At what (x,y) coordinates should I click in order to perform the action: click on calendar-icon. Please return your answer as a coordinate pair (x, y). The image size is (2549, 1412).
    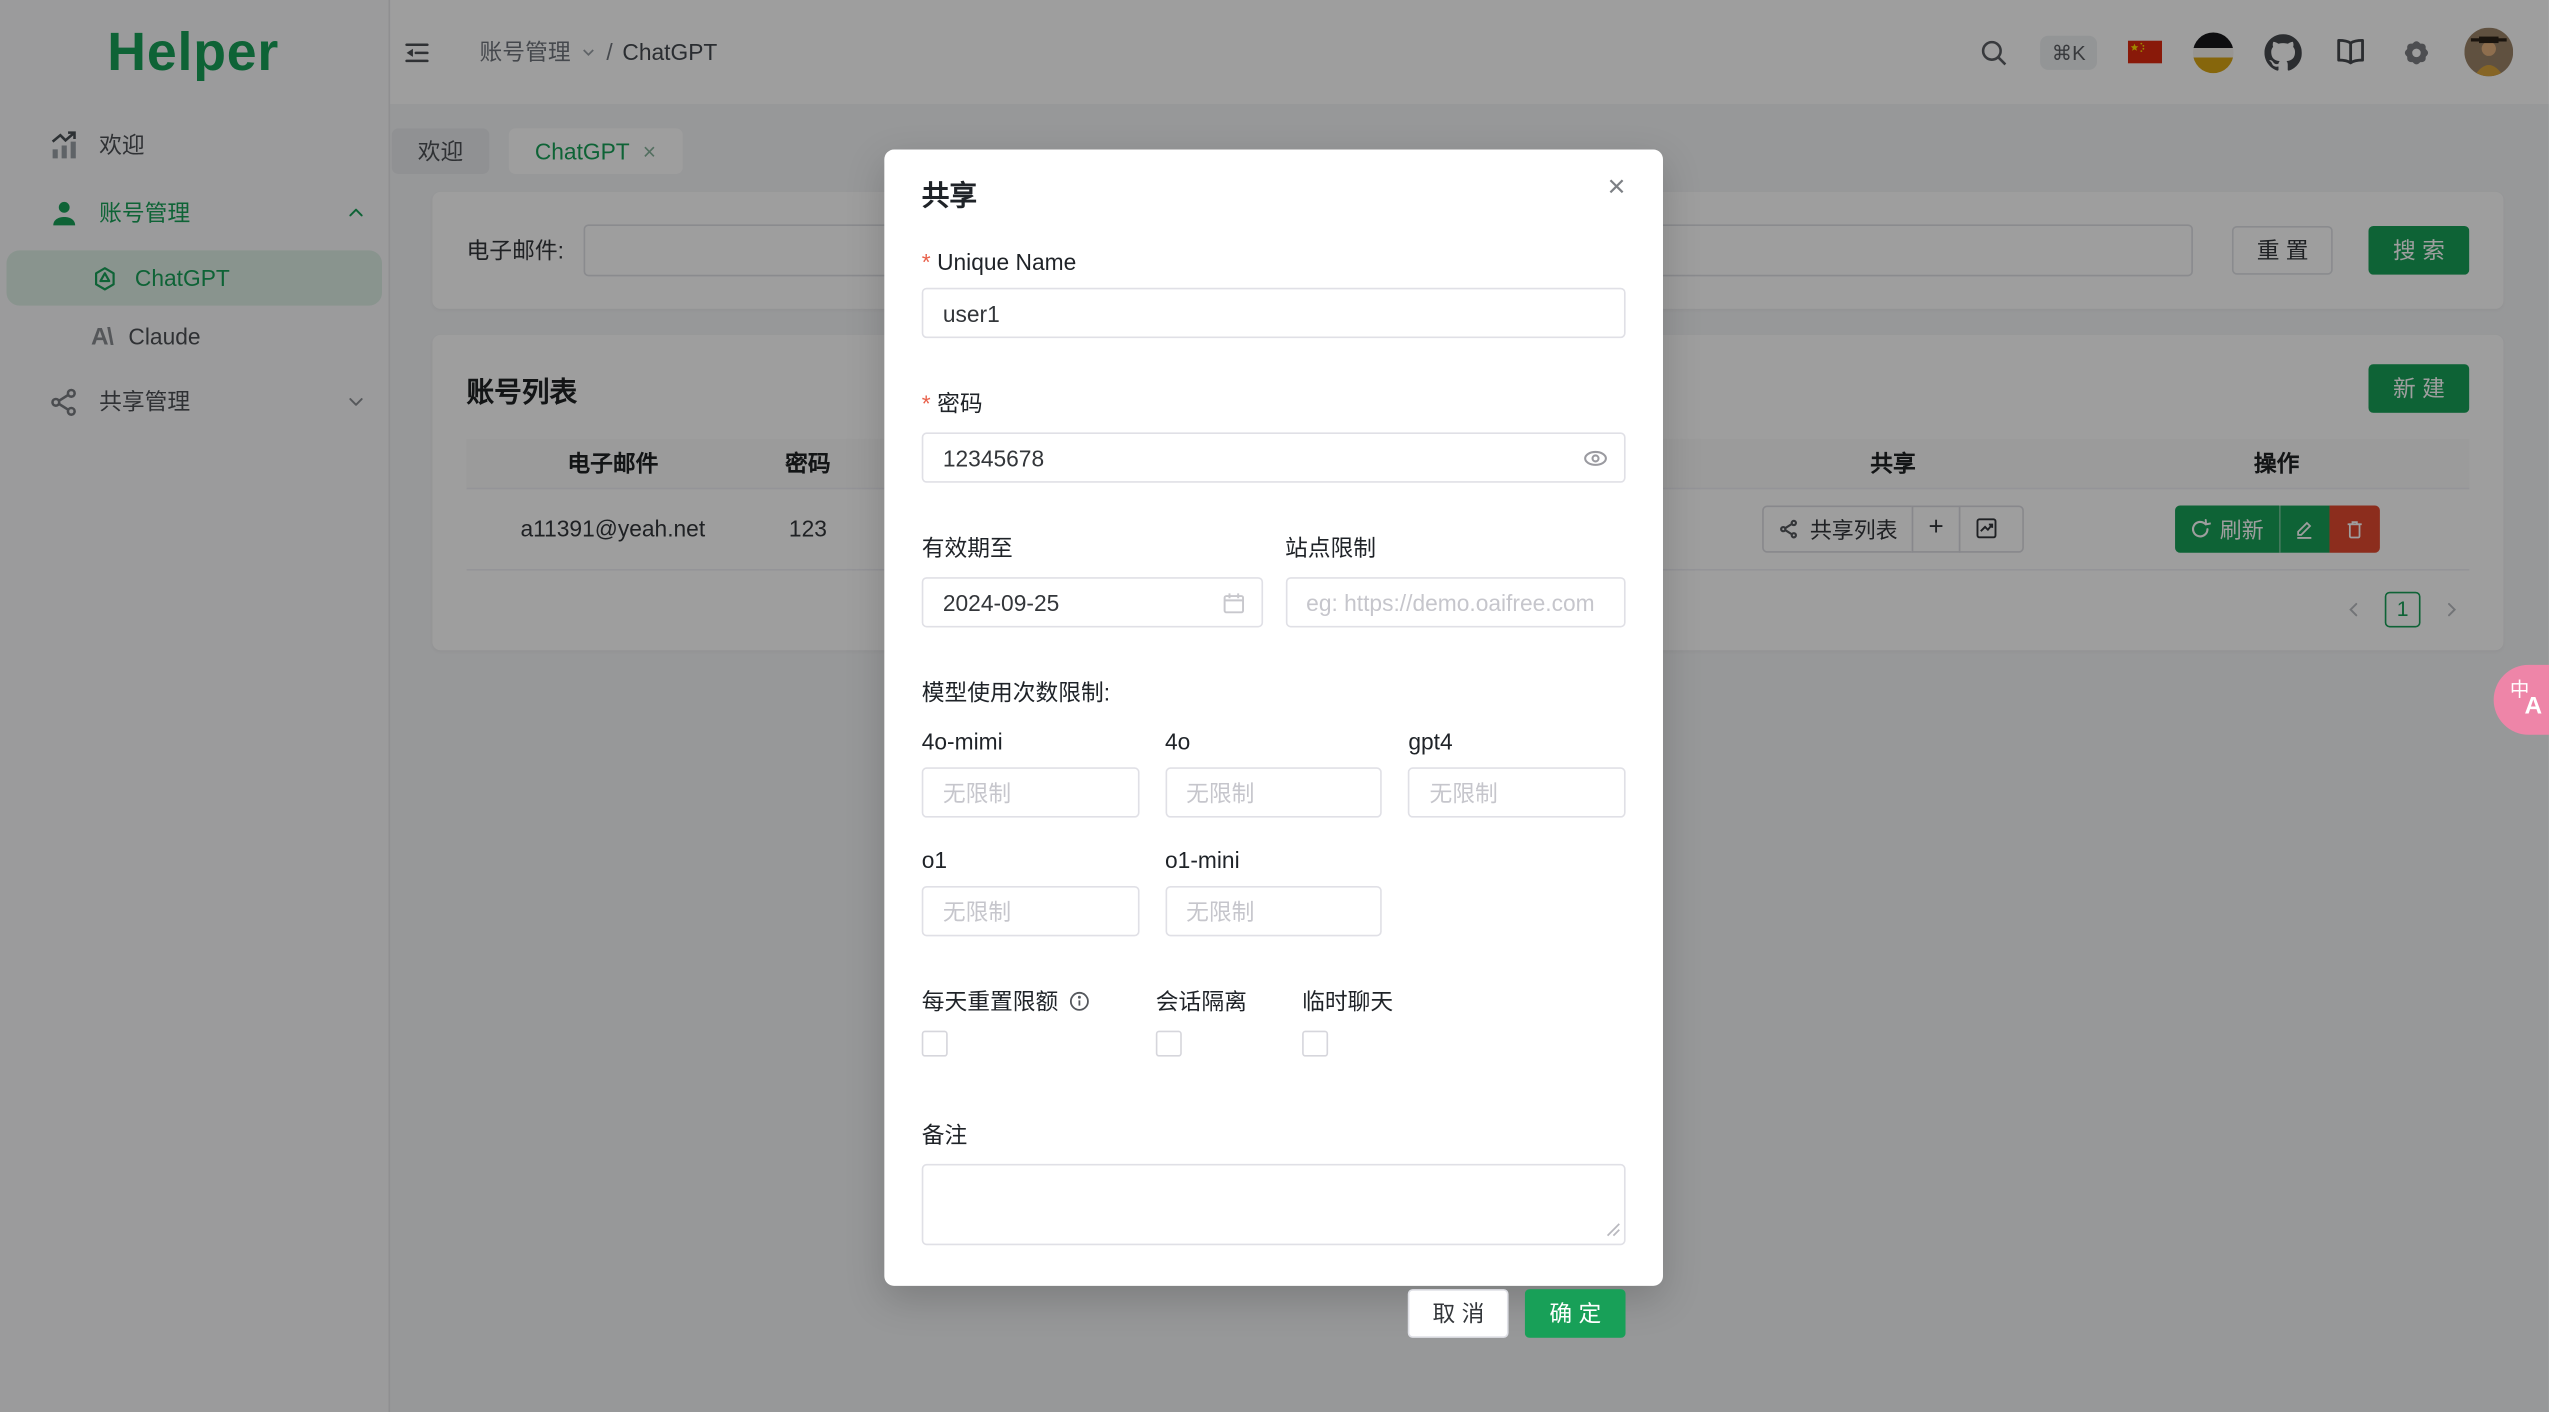
    Looking at the image, I should click on (1233, 602).